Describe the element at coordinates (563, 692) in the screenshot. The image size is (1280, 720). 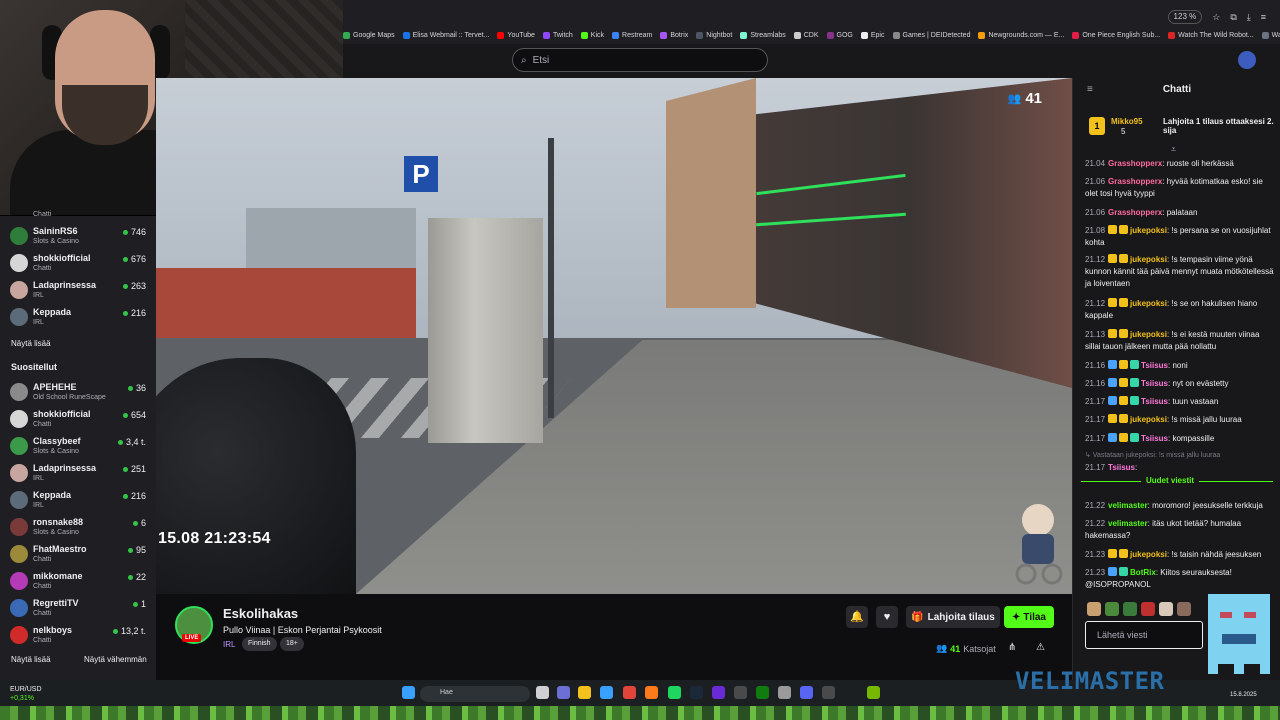
I see `teams-icon` at that location.